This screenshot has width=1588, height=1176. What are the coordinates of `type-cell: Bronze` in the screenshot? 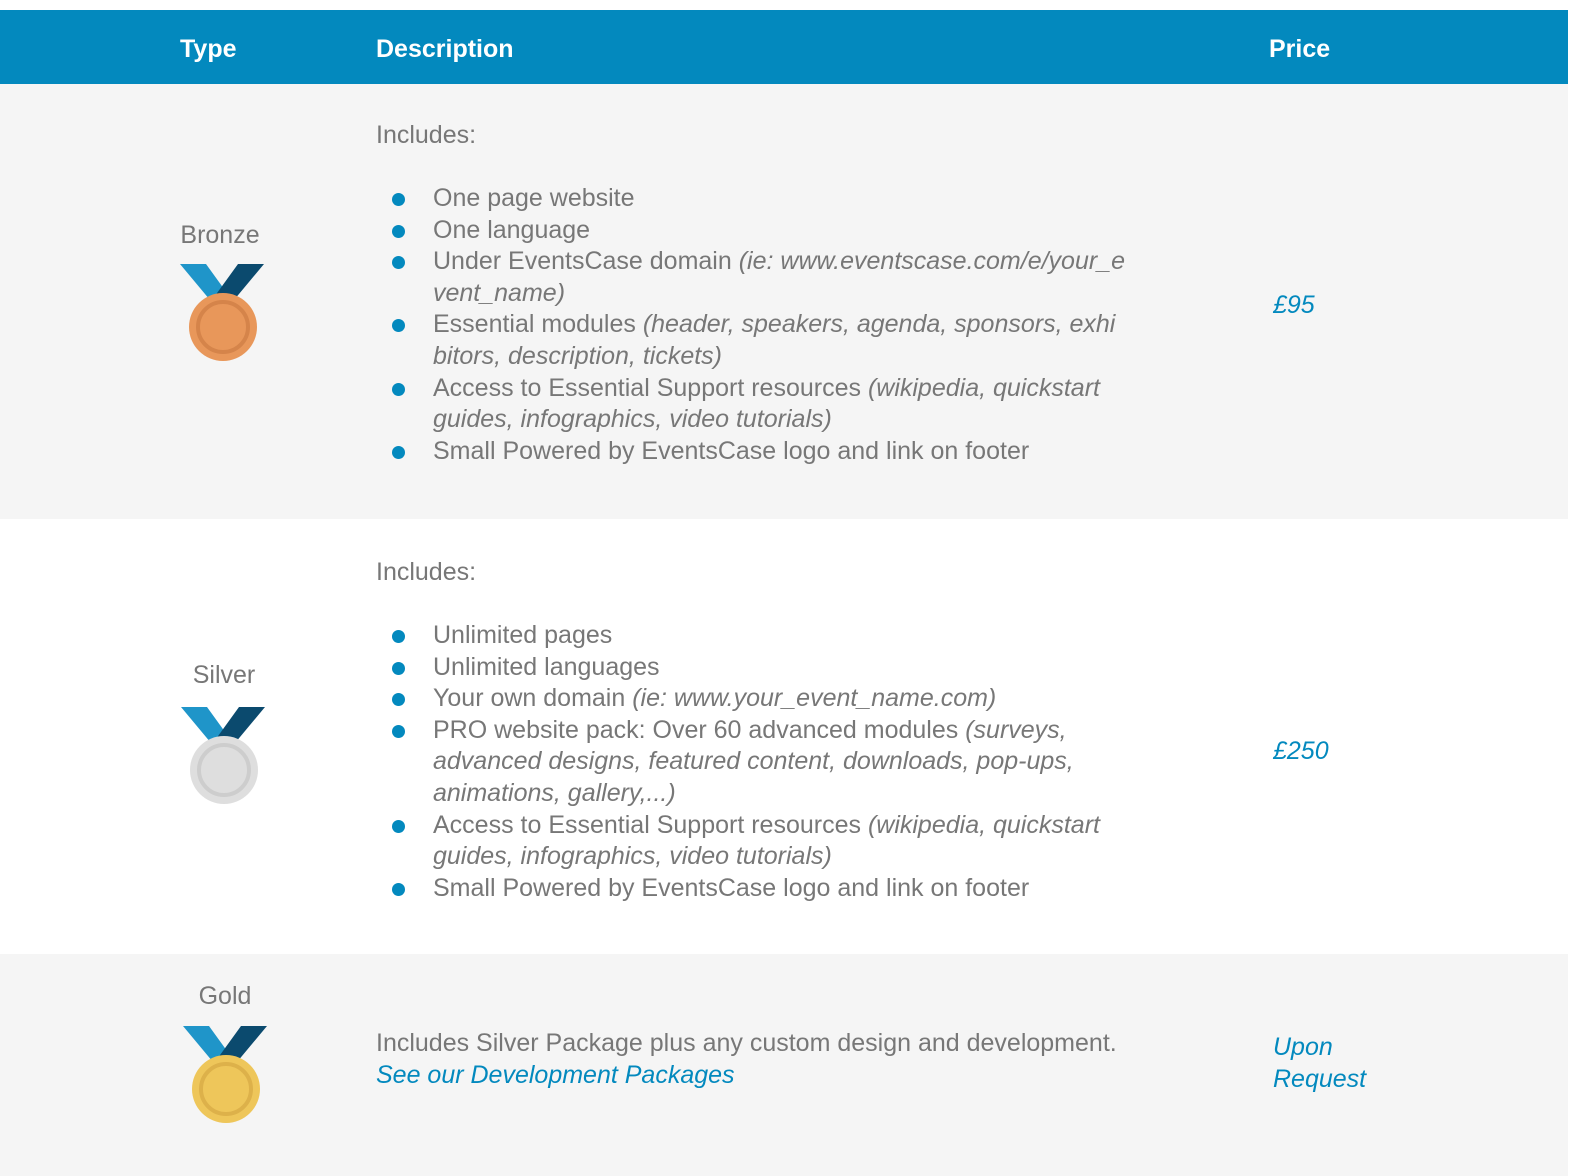 It's located at (220, 235).